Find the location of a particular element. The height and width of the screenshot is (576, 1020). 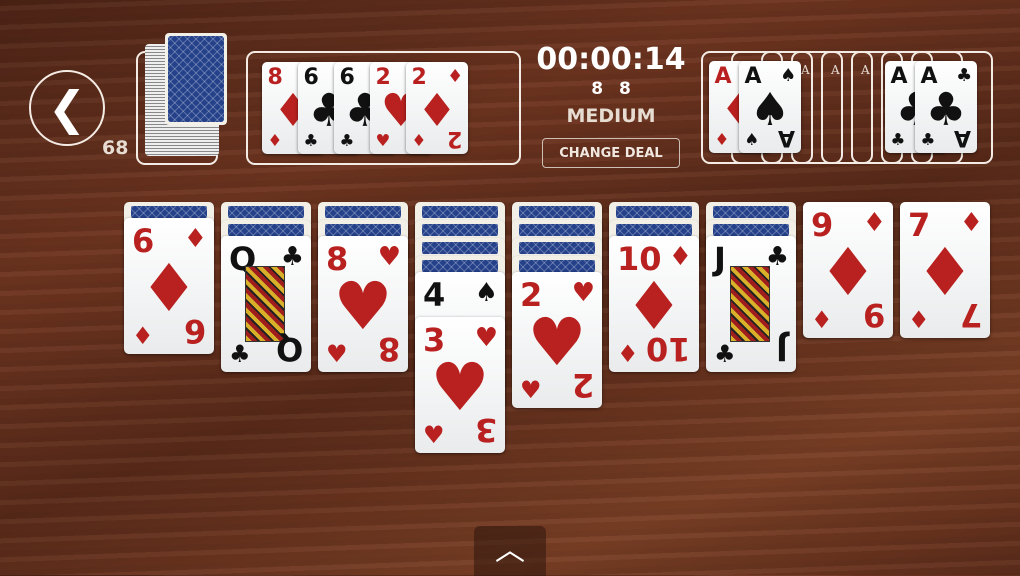

playing-card: 9 ♦ ♦ ♦ 9 is located at coordinates (848, 270).